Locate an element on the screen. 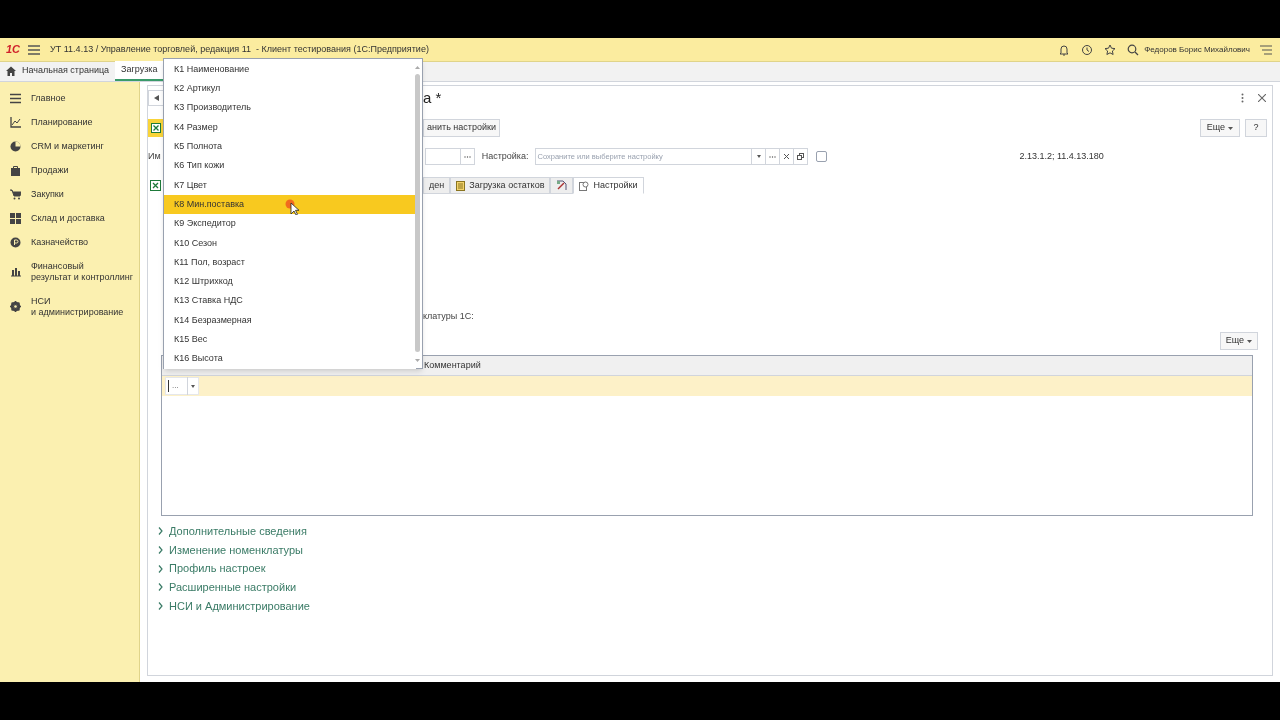 This screenshot has width=1280, height=720. excel-button is located at coordinates (156, 128).